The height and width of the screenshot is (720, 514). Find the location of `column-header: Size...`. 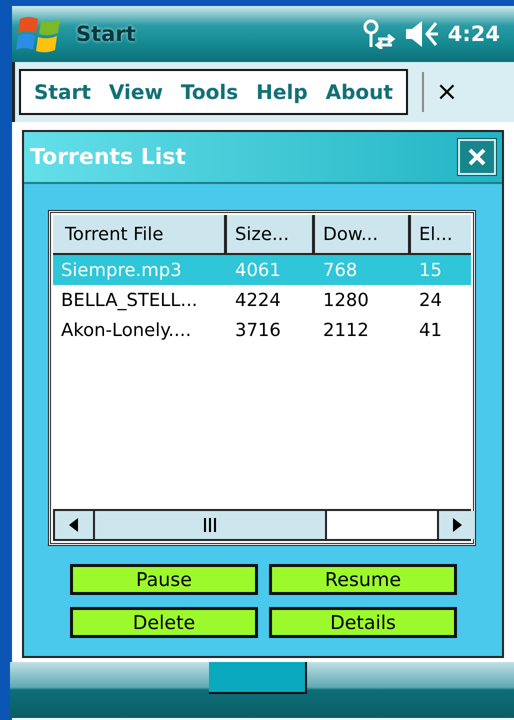

column-header: Size... is located at coordinates (271, 235).